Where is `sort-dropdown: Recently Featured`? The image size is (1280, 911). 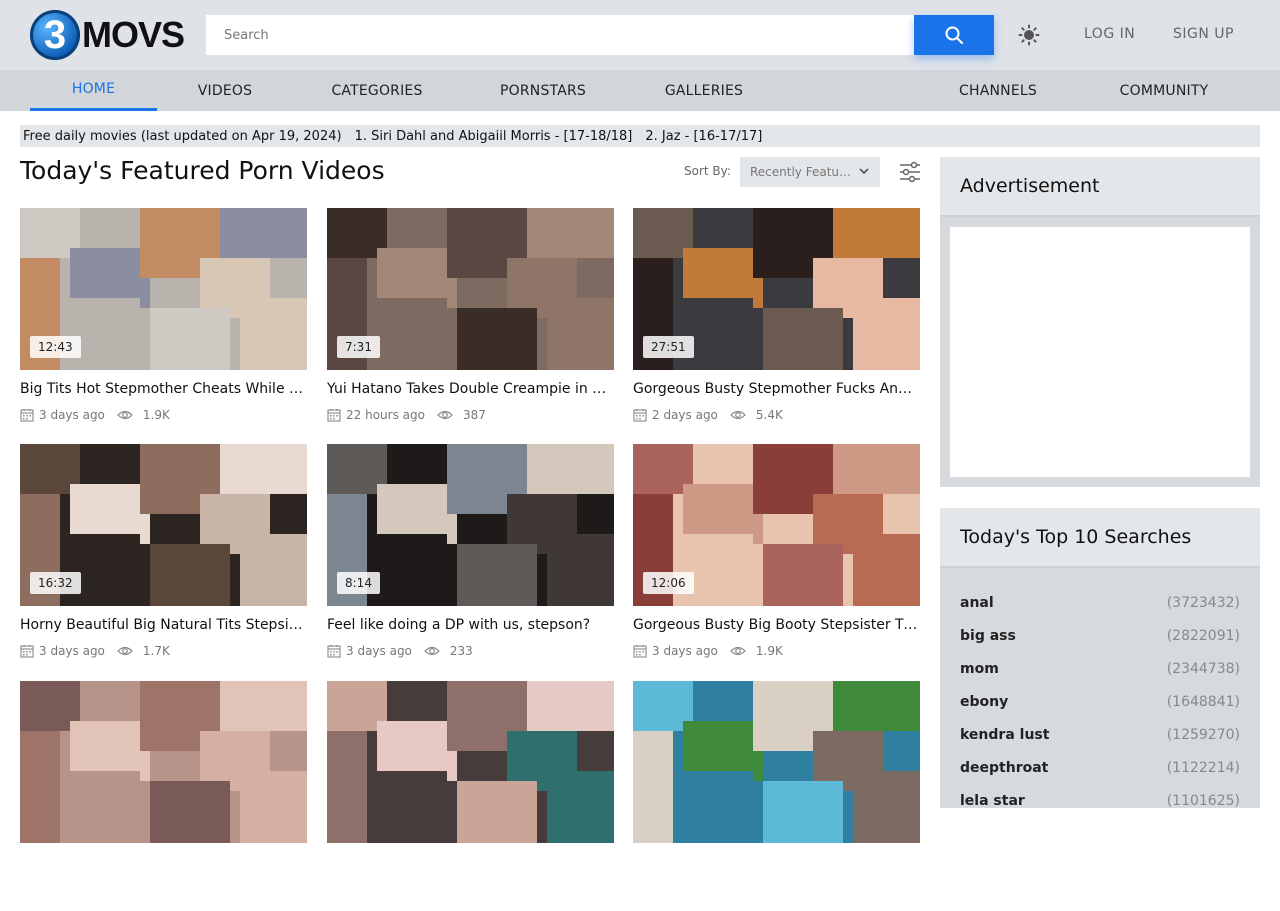 sort-dropdown: Recently Featured is located at coordinates (810, 172).